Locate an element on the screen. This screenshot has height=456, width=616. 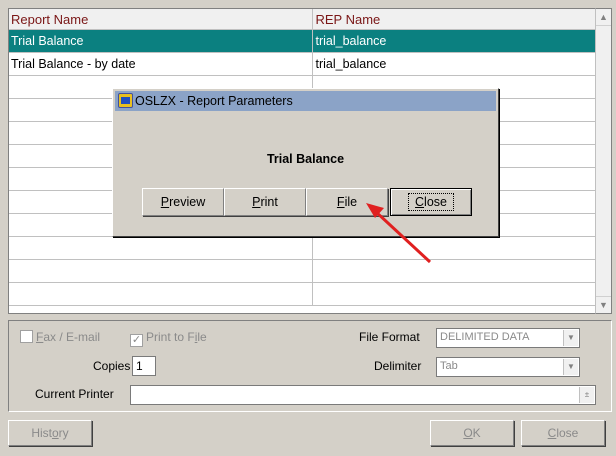
delimiter-value: Tab is located at coordinates (449, 366).